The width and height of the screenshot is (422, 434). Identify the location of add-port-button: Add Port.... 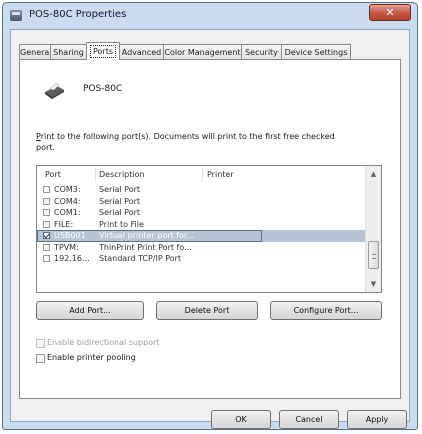
(90, 310).